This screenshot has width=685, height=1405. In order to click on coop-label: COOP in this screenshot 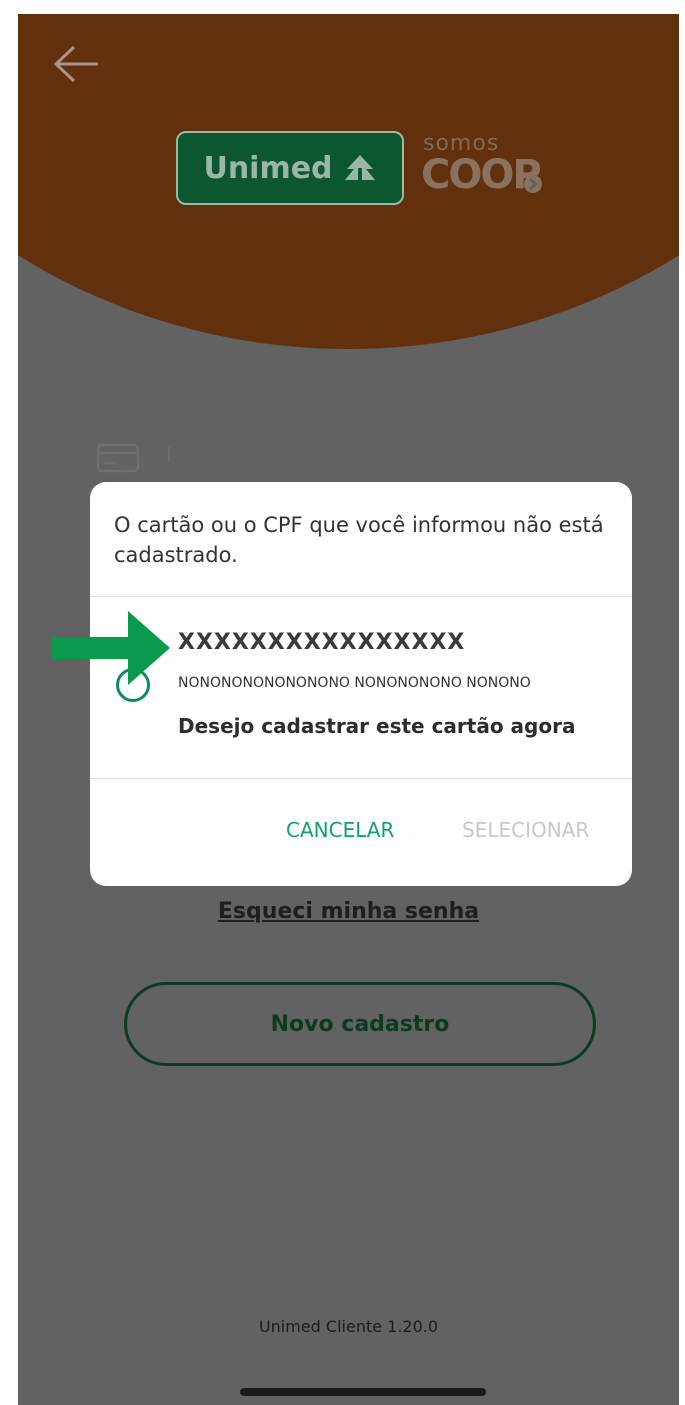, I will do `click(481, 175)`.